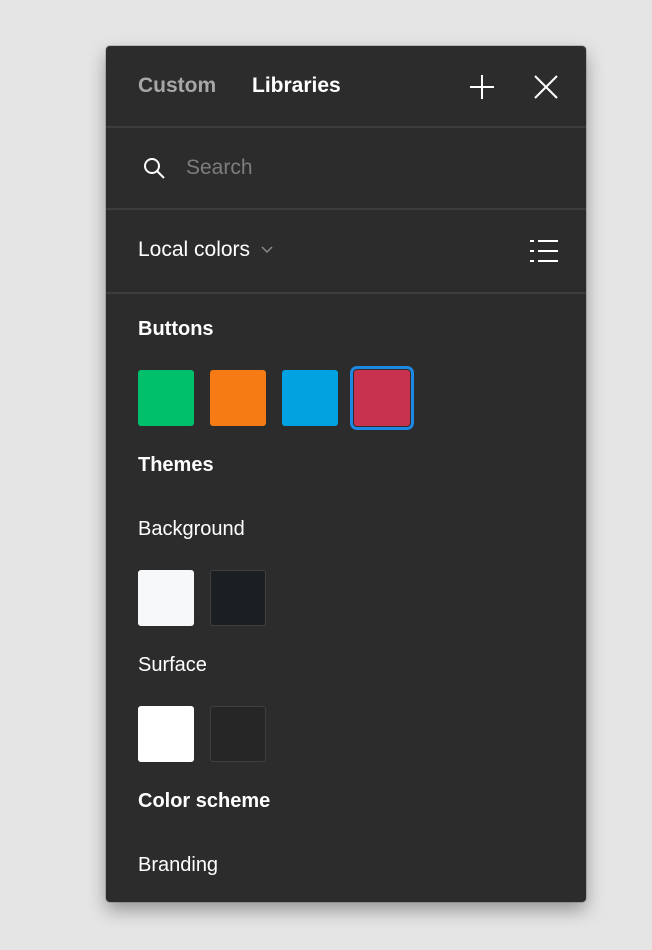  I want to click on swatch-row-buttons, so click(276, 398).